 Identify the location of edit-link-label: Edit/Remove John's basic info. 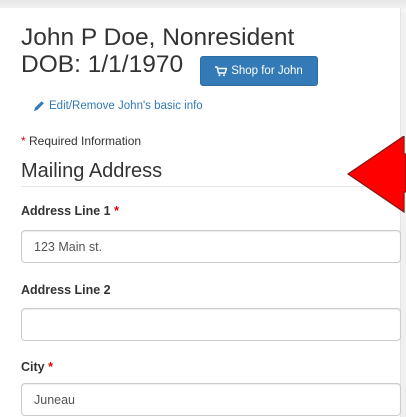
(126, 106).